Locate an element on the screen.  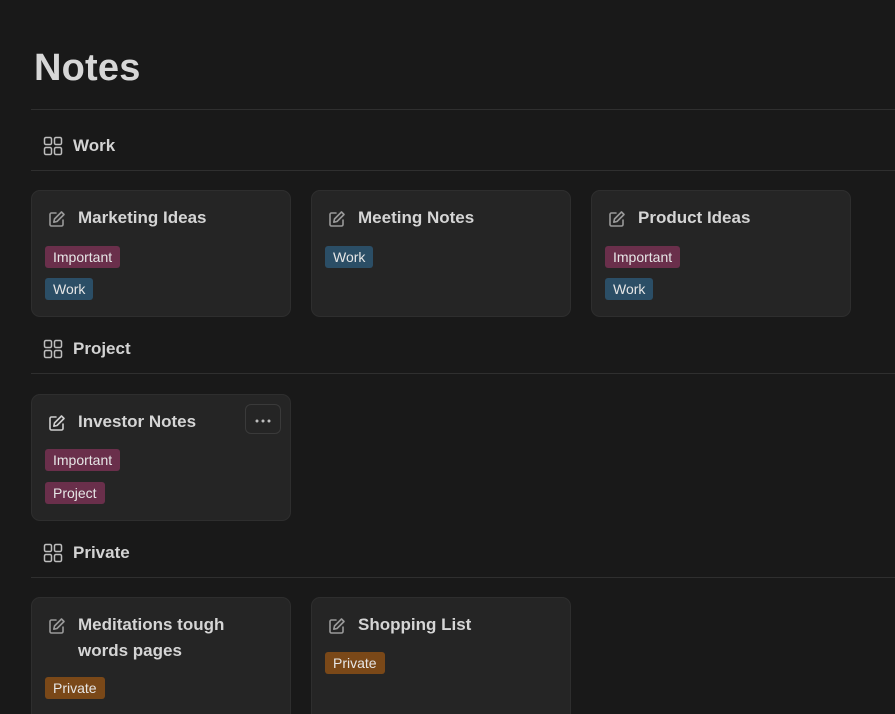
card-title: Product Ideas is located at coordinates (694, 217).